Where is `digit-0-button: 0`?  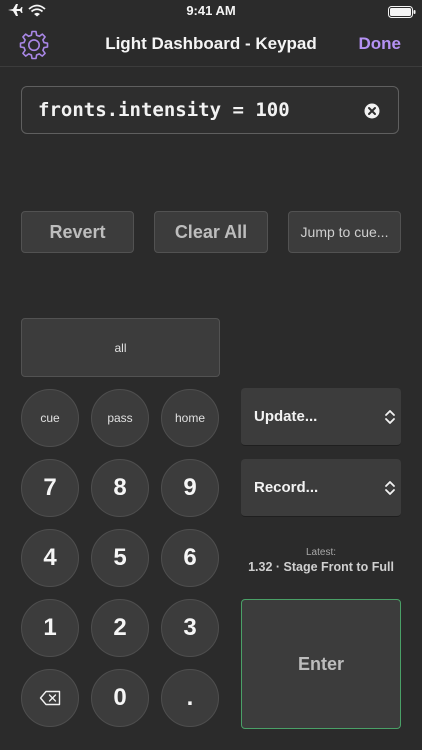
digit-0-button: 0 is located at coordinates (120, 698).